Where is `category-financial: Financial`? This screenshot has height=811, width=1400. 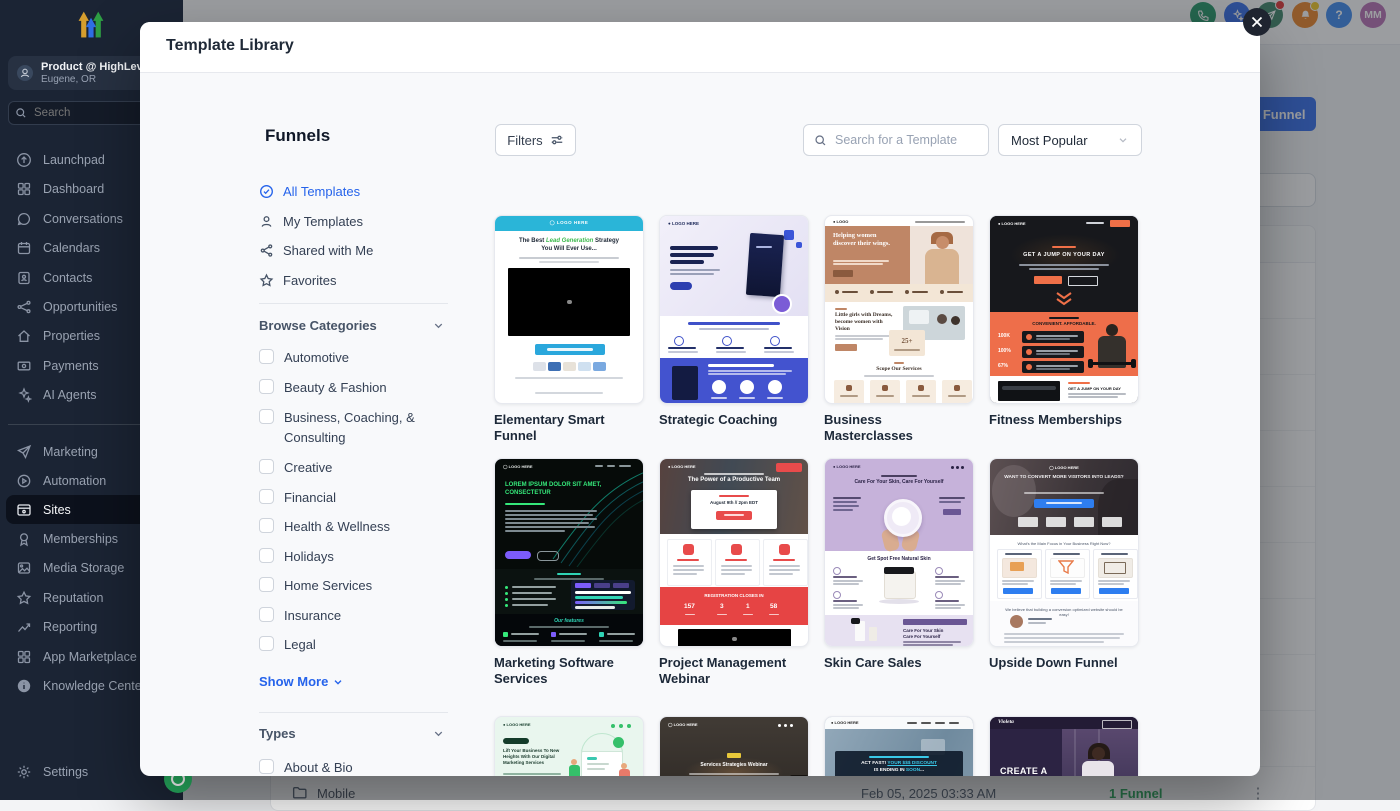 category-financial: Financial is located at coordinates (352, 498).